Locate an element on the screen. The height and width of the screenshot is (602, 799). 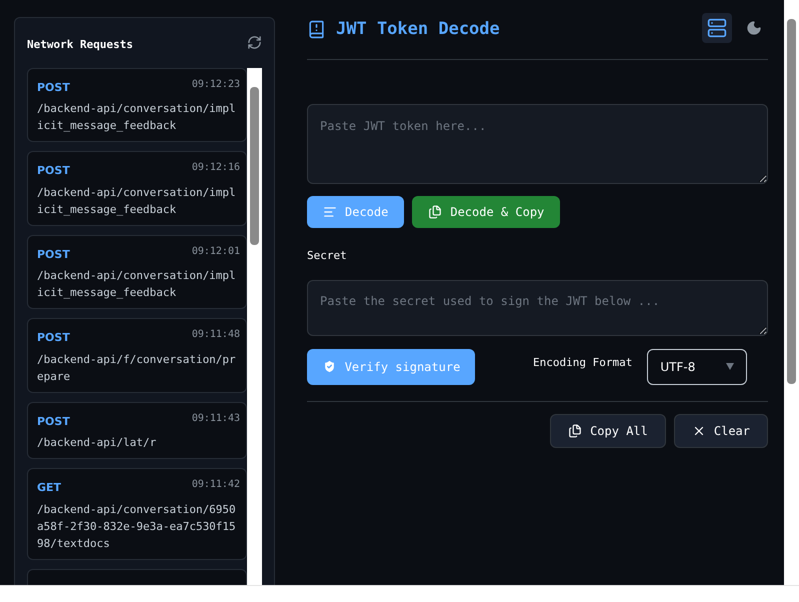
request-time: 09:12:16 is located at coordinates (216, 168).